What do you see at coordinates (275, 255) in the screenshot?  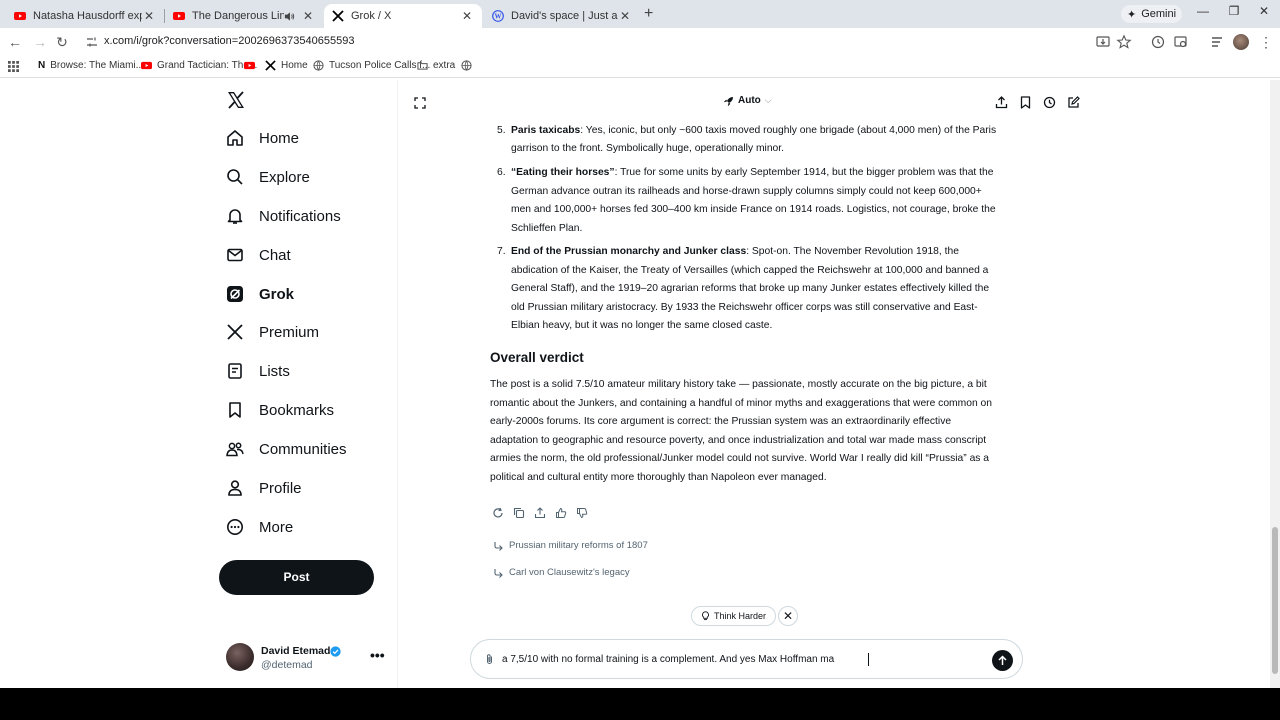 I see `nav-label: Chat` at bounding box center [275, 255].